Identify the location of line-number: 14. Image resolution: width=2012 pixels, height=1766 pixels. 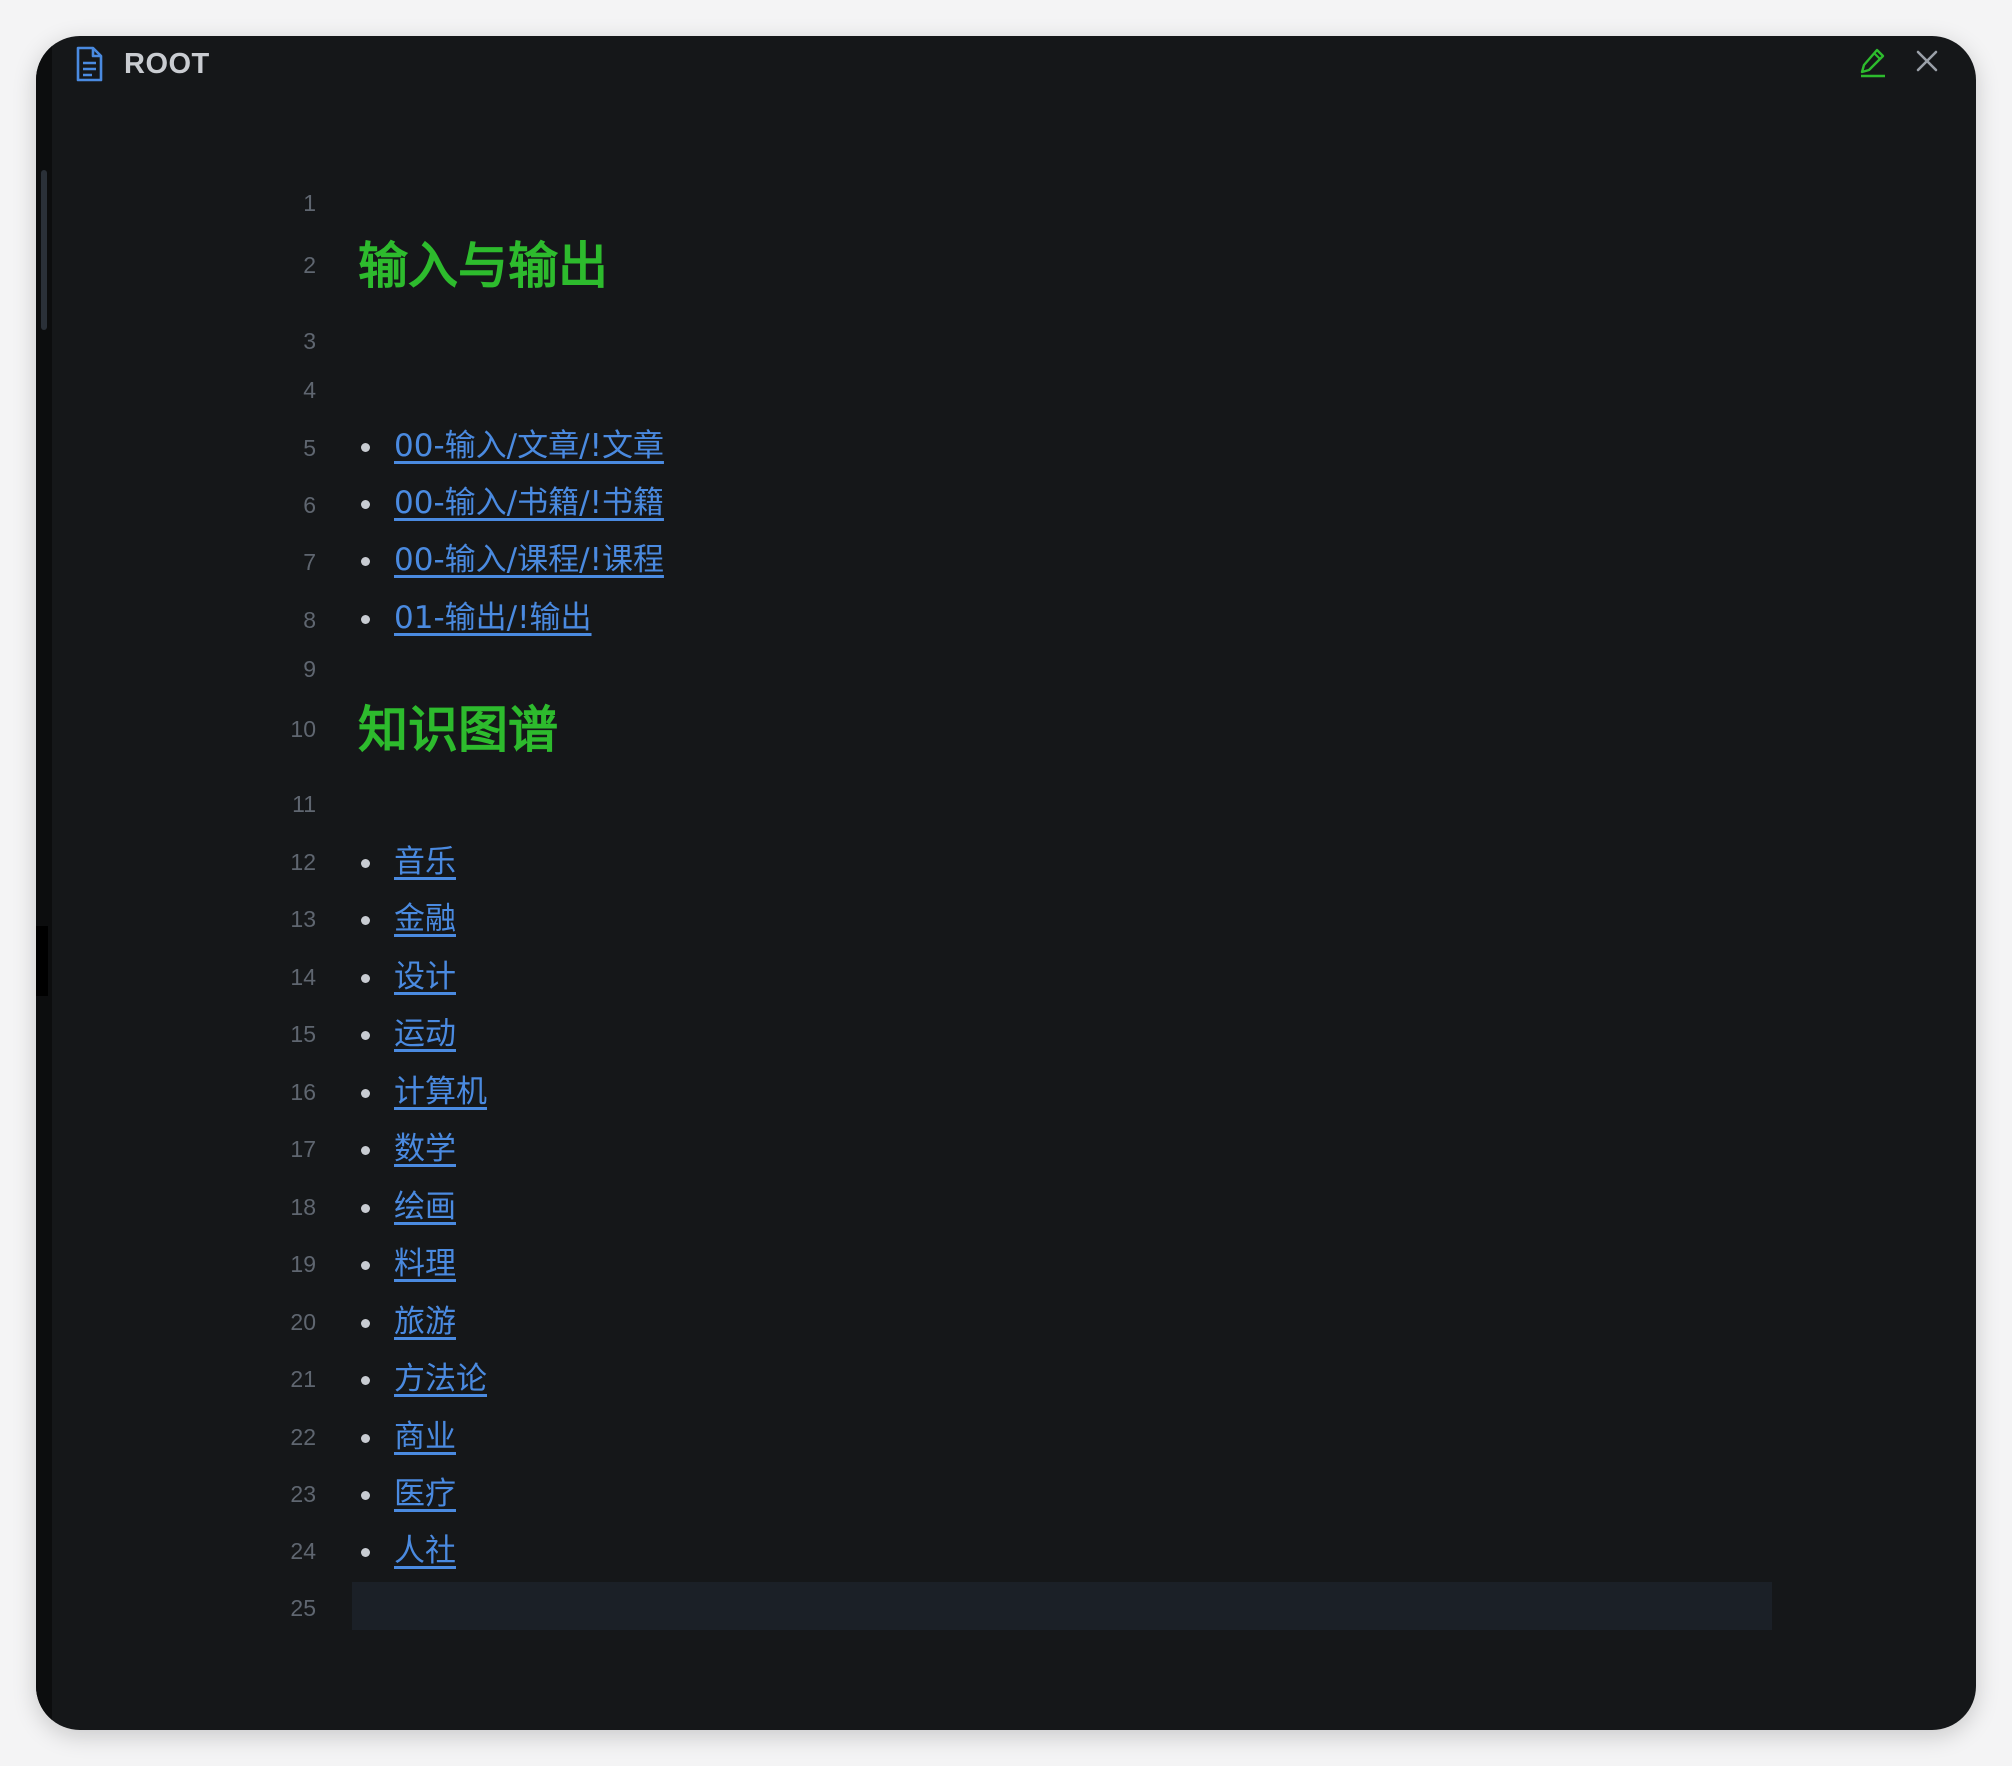
(303, 977).